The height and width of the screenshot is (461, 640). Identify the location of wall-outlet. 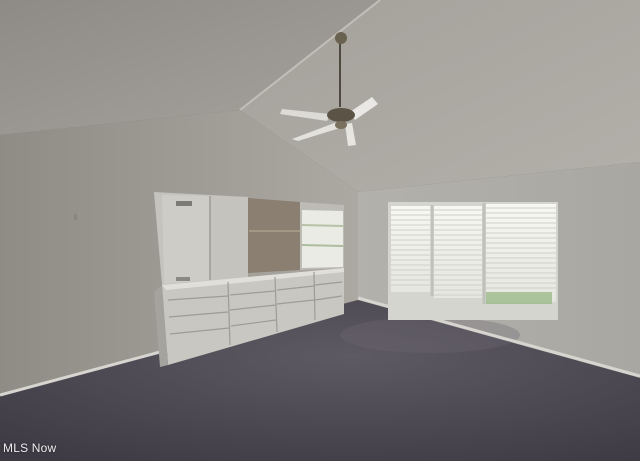
(75, 217).